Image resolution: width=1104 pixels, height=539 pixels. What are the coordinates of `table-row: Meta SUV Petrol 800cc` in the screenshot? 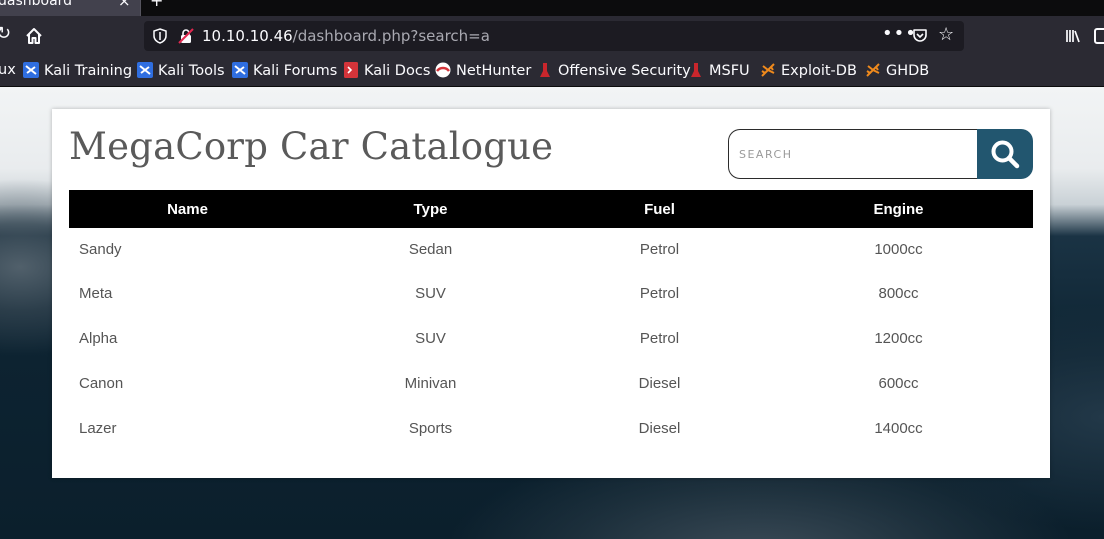 It's located at (551, 293).